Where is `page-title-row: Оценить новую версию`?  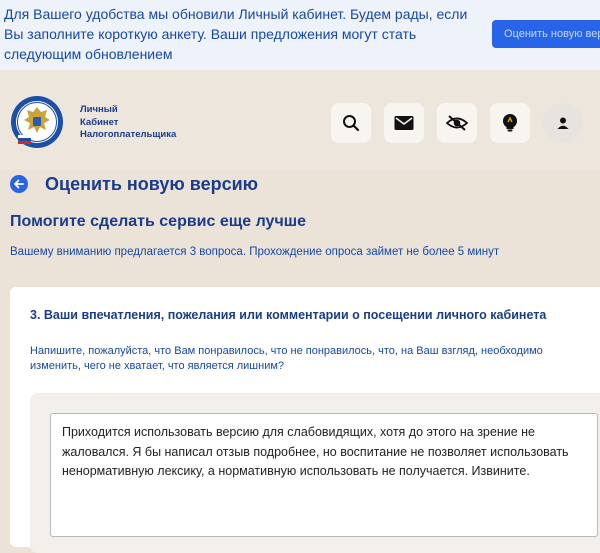 page-title-row: Оценить новую версию is located at coordinates (134, 184).